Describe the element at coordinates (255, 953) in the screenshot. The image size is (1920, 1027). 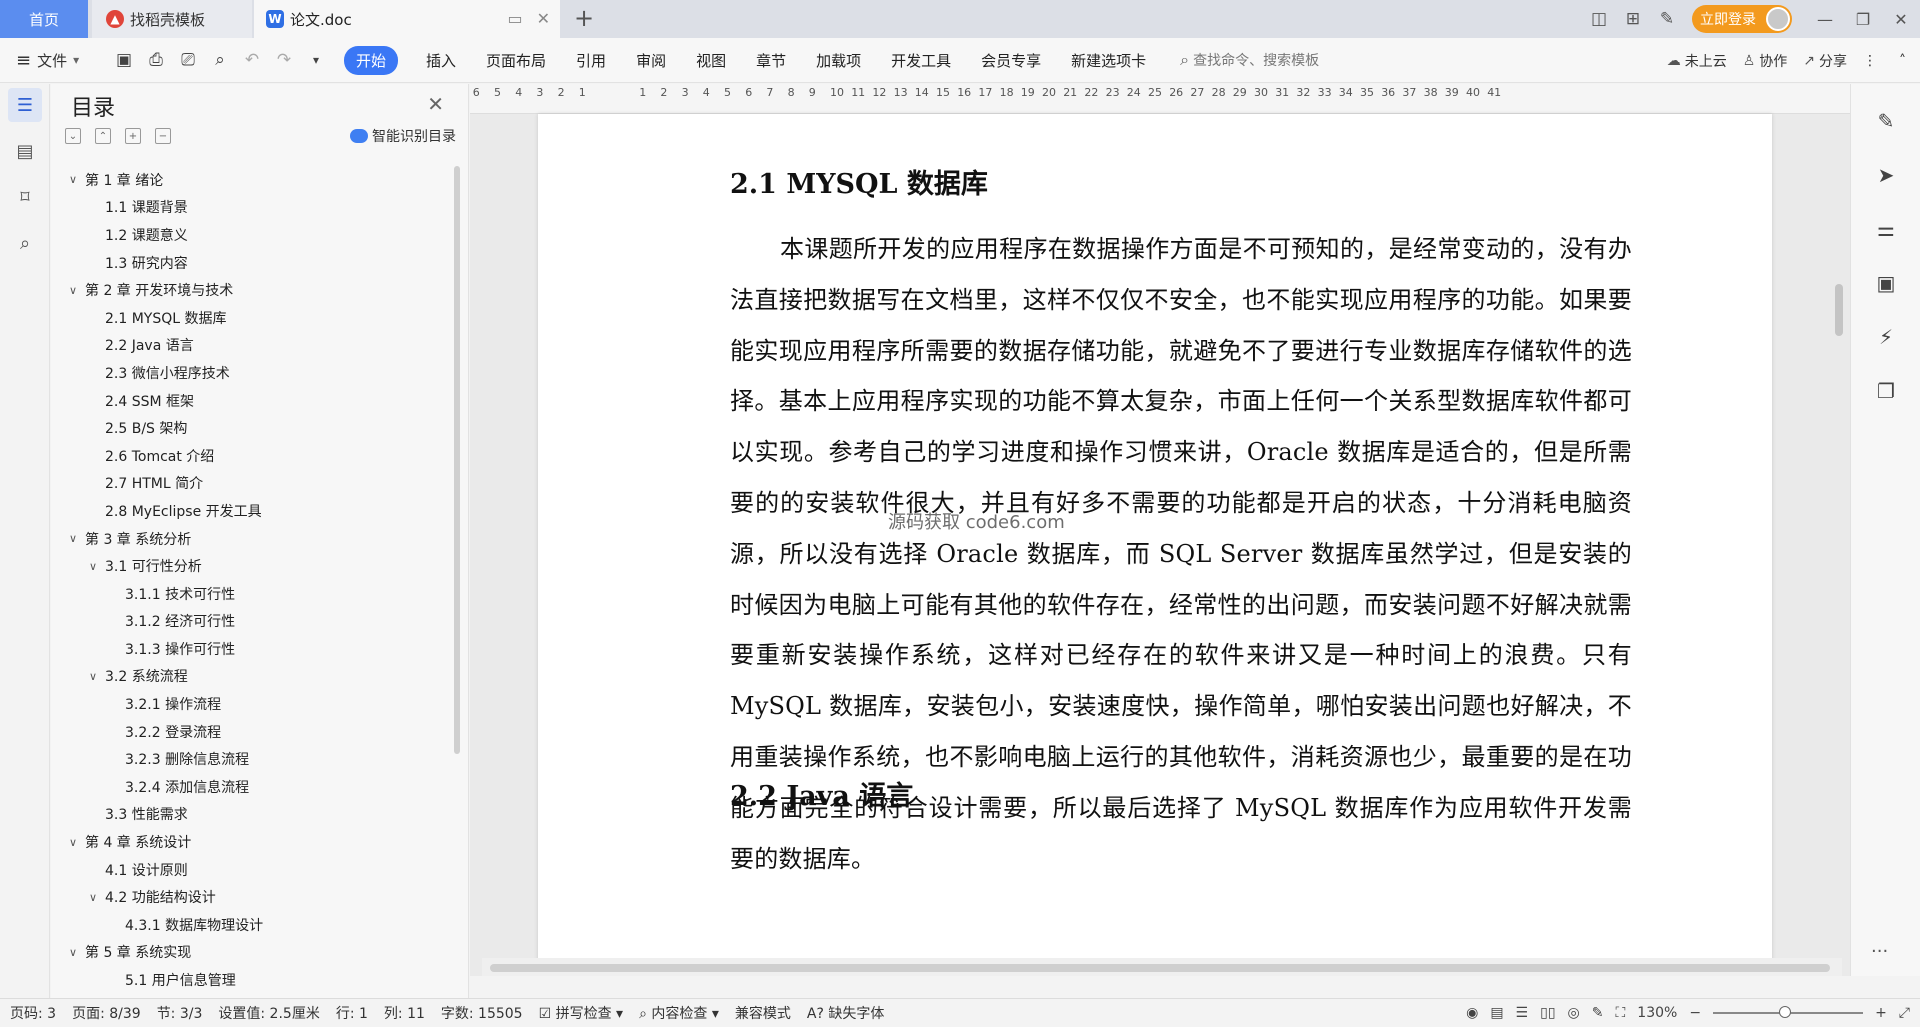
I see `toc-item: ∨ 第 5 章 系统实现` at that location.